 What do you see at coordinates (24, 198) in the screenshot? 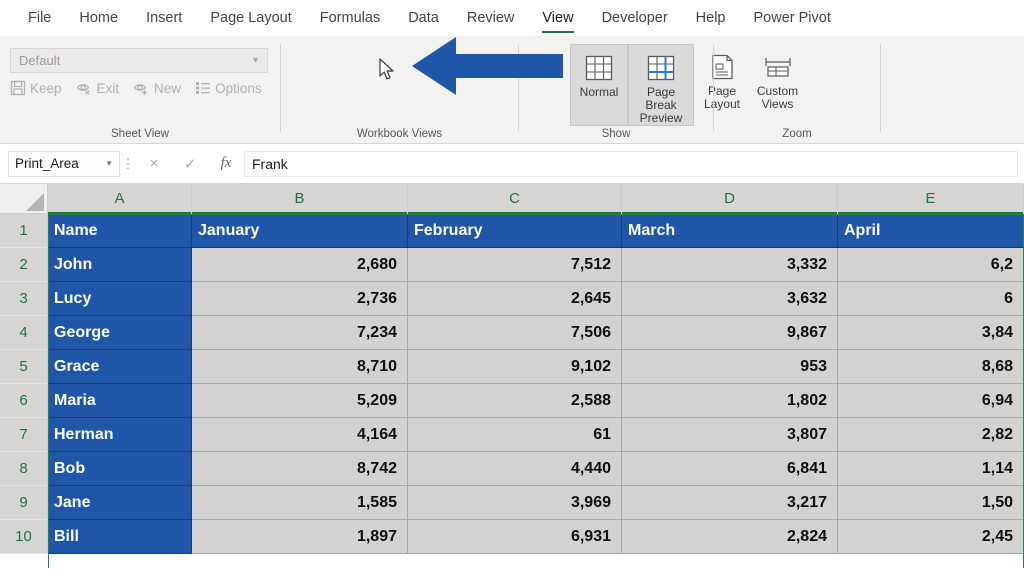
I see `select-all-corner` at bounding box center [24, 198].